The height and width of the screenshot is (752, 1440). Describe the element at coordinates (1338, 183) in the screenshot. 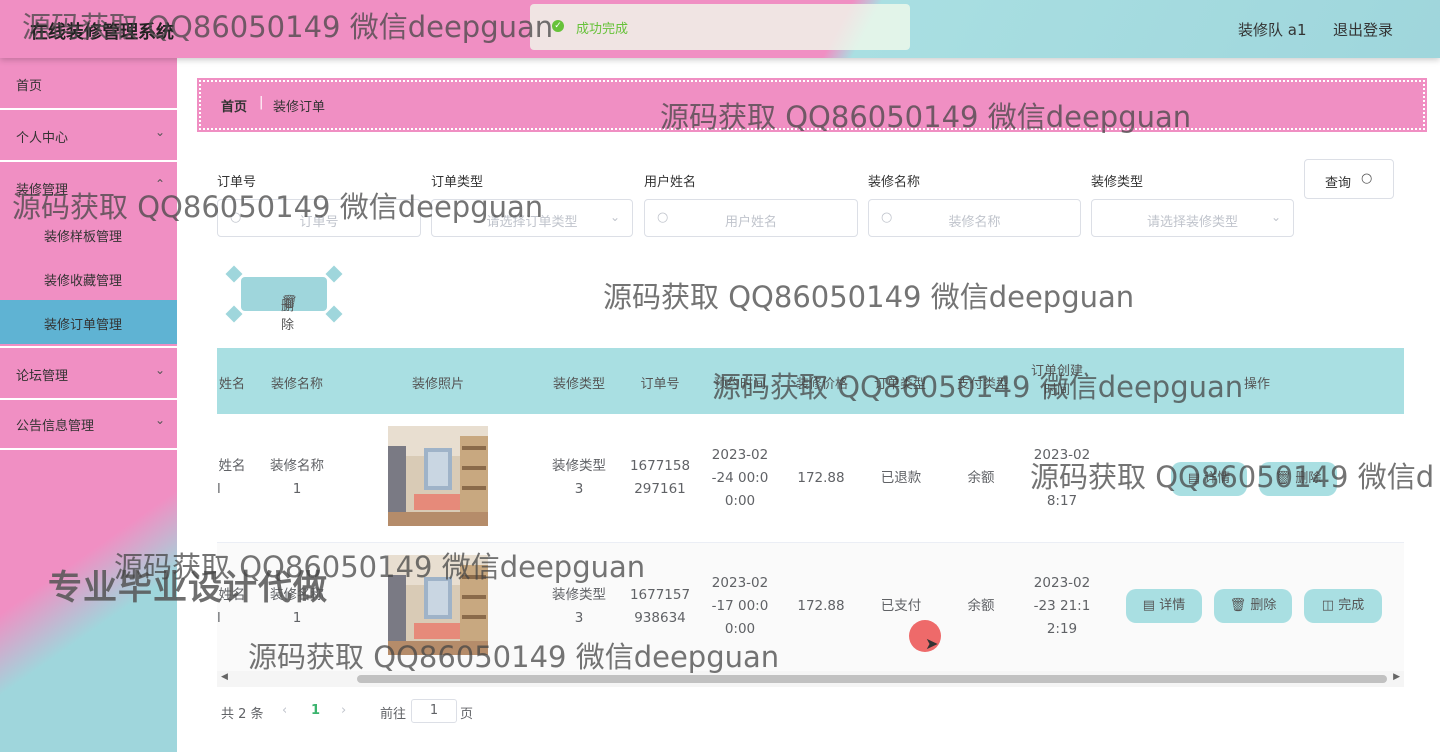

I see `query-button-label: 查询` at that location.